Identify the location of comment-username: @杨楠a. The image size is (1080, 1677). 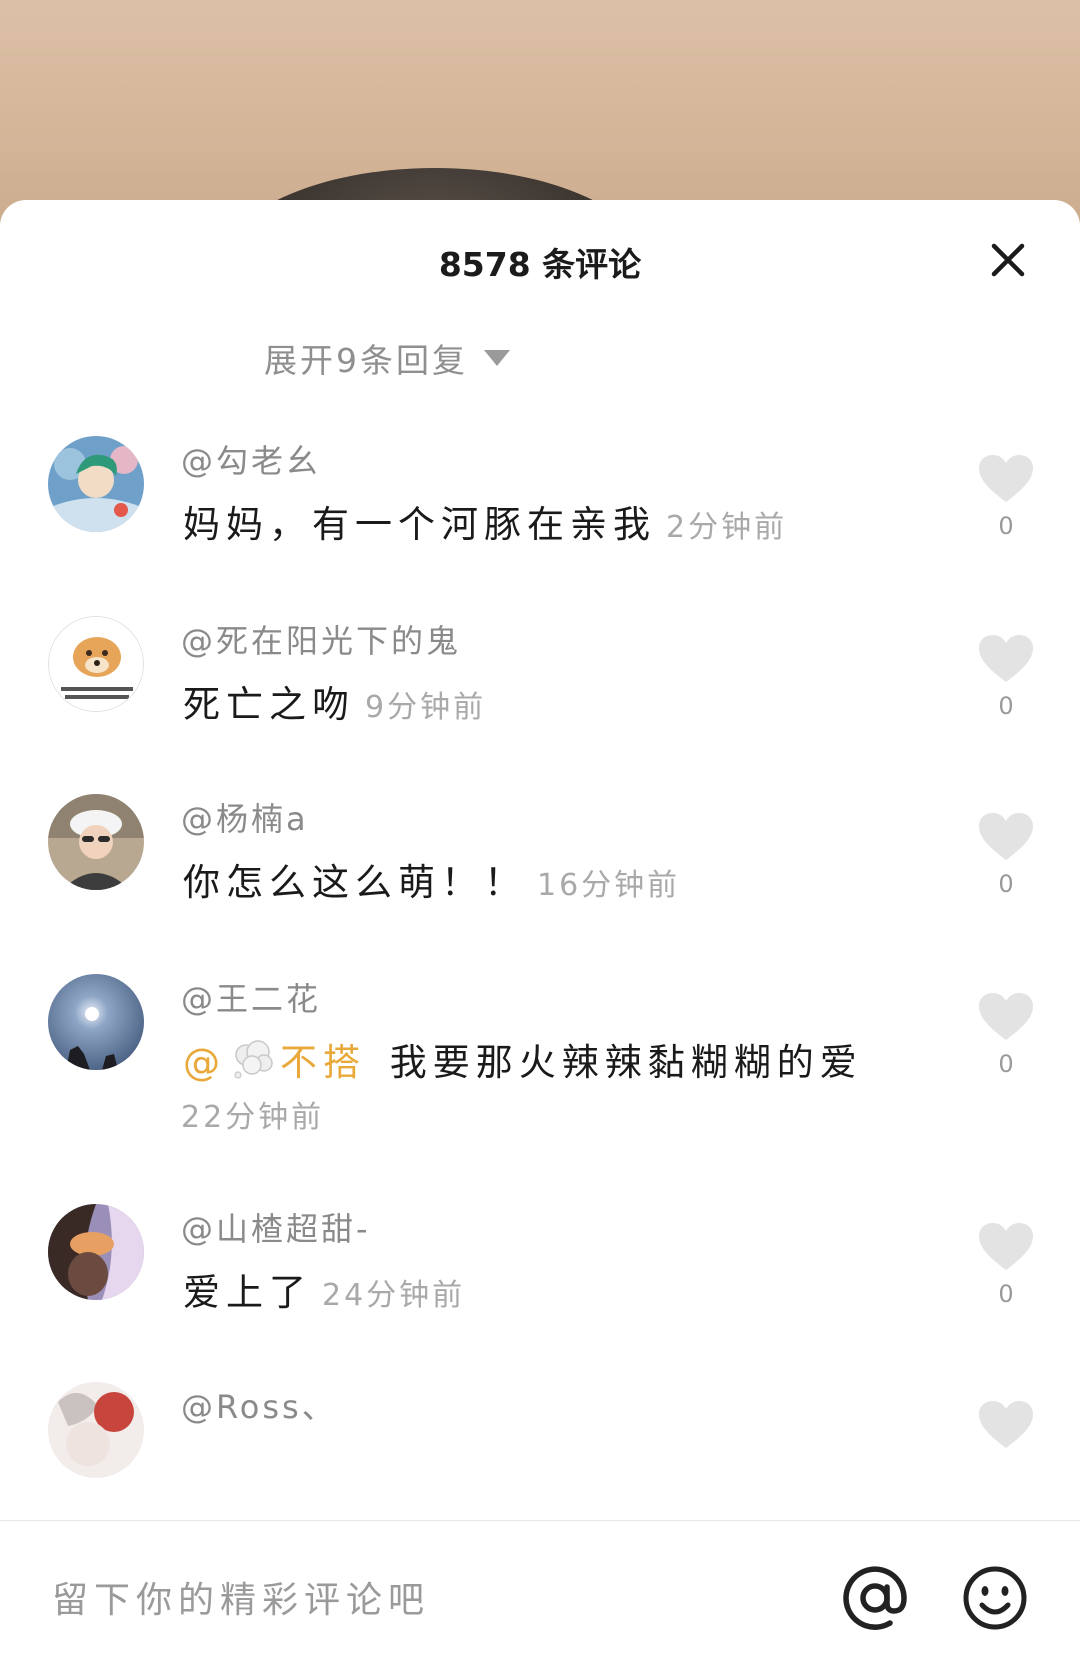
(245, 817).